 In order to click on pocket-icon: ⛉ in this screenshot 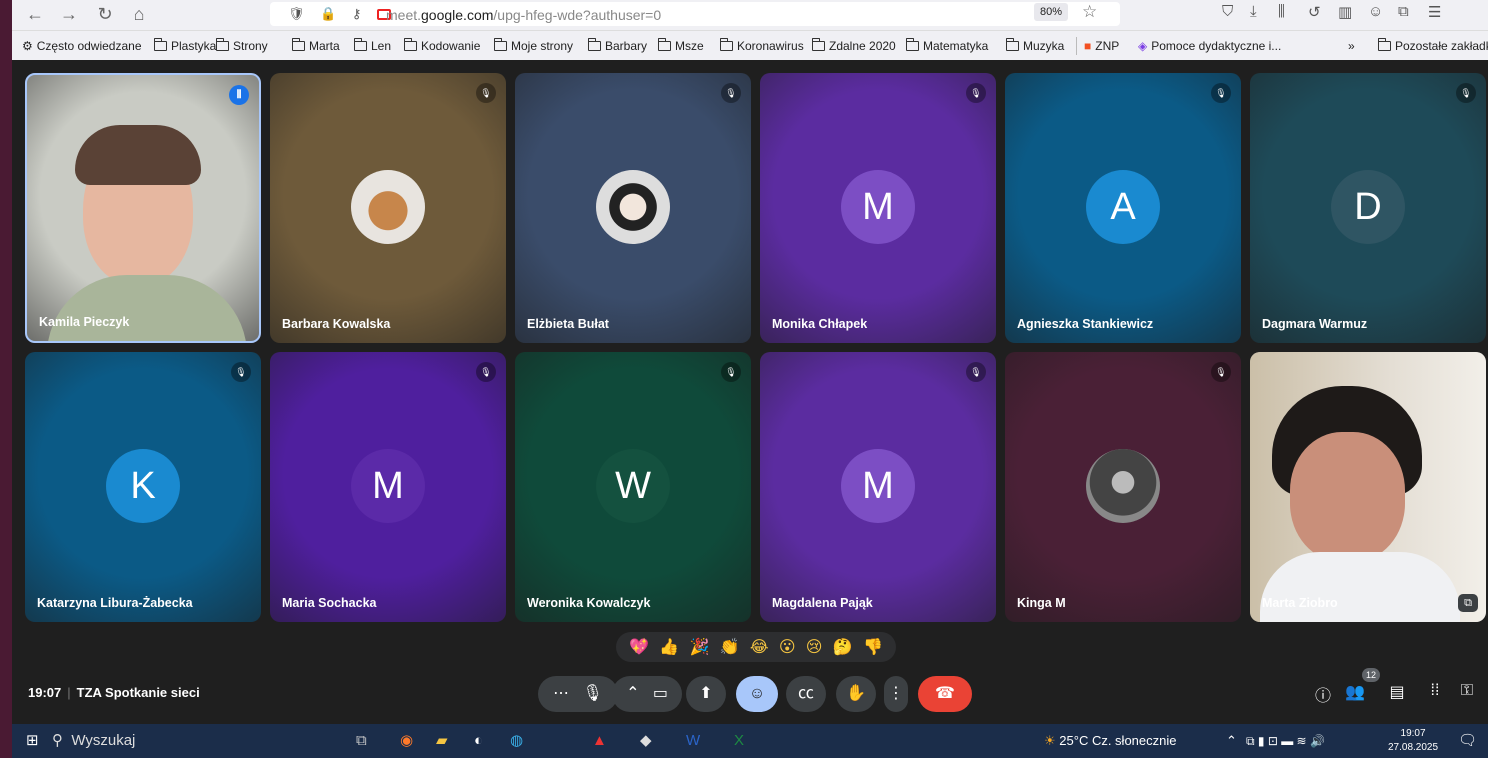, I will do `click(1227, 11)`.